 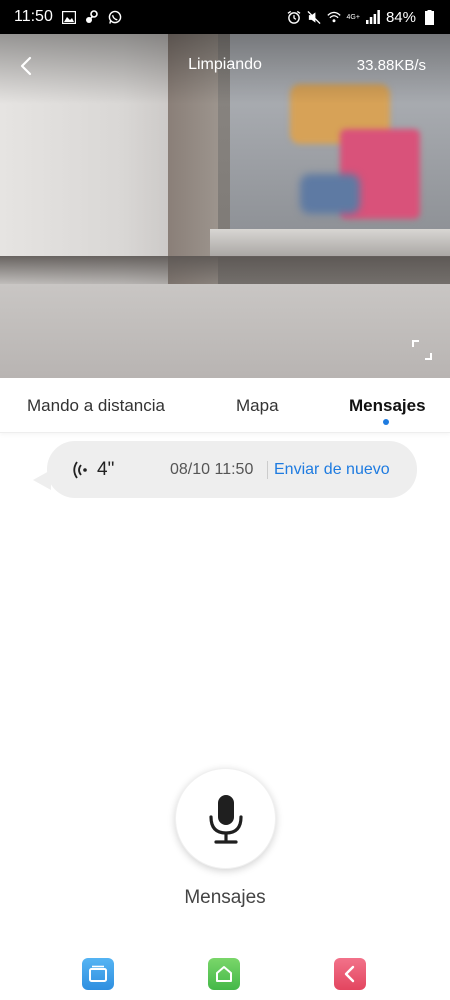 What do you see at coordinates (429, 17) in the screenshot?
I see `battery-icon` at bounding box center [429, 17].